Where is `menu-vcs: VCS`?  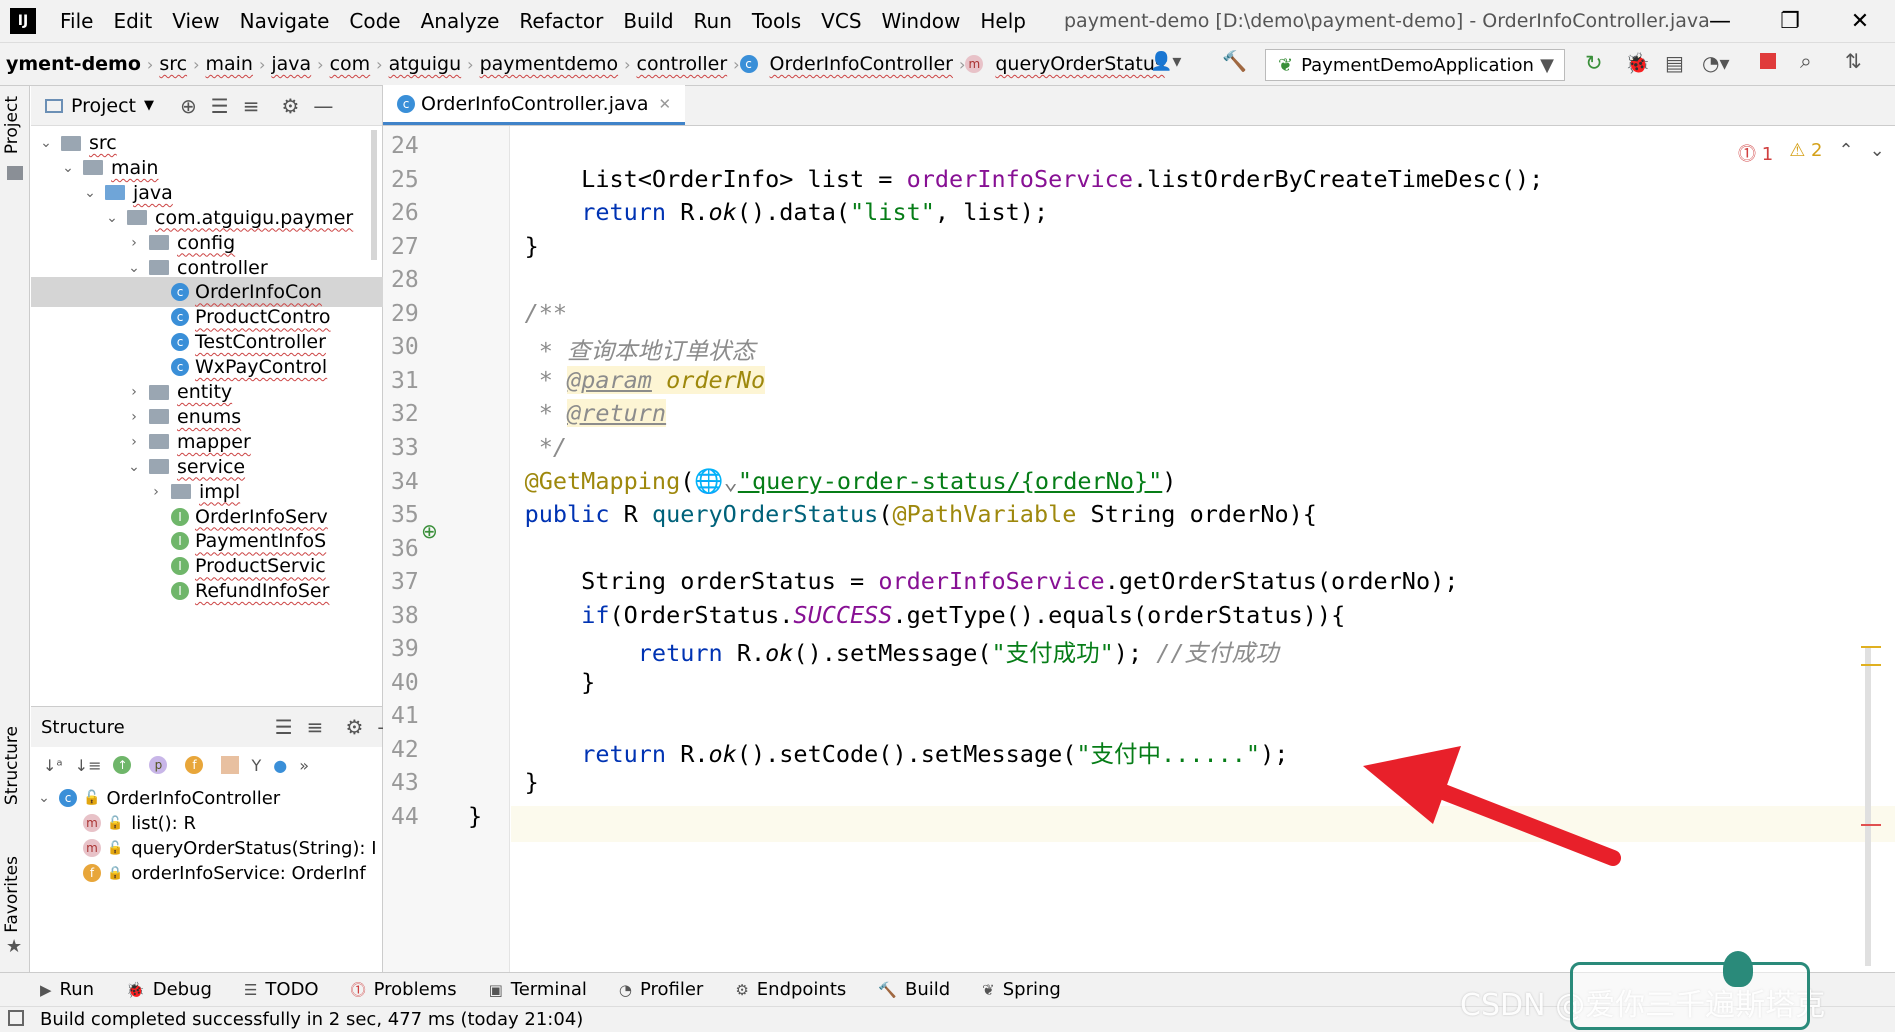
menu-vcs: VCS is located at coordinates (841, 21).